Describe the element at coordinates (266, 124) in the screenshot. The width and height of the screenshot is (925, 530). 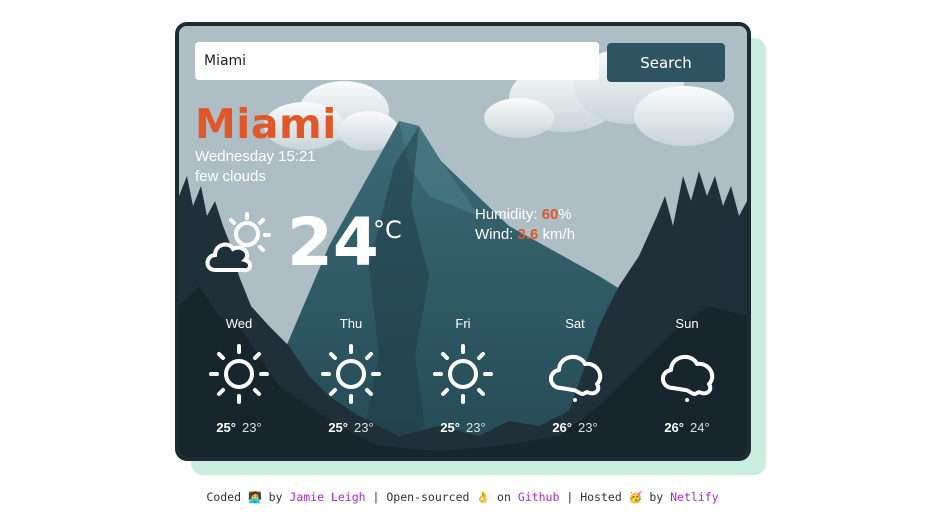
I see `city-name: Miami` at that location.